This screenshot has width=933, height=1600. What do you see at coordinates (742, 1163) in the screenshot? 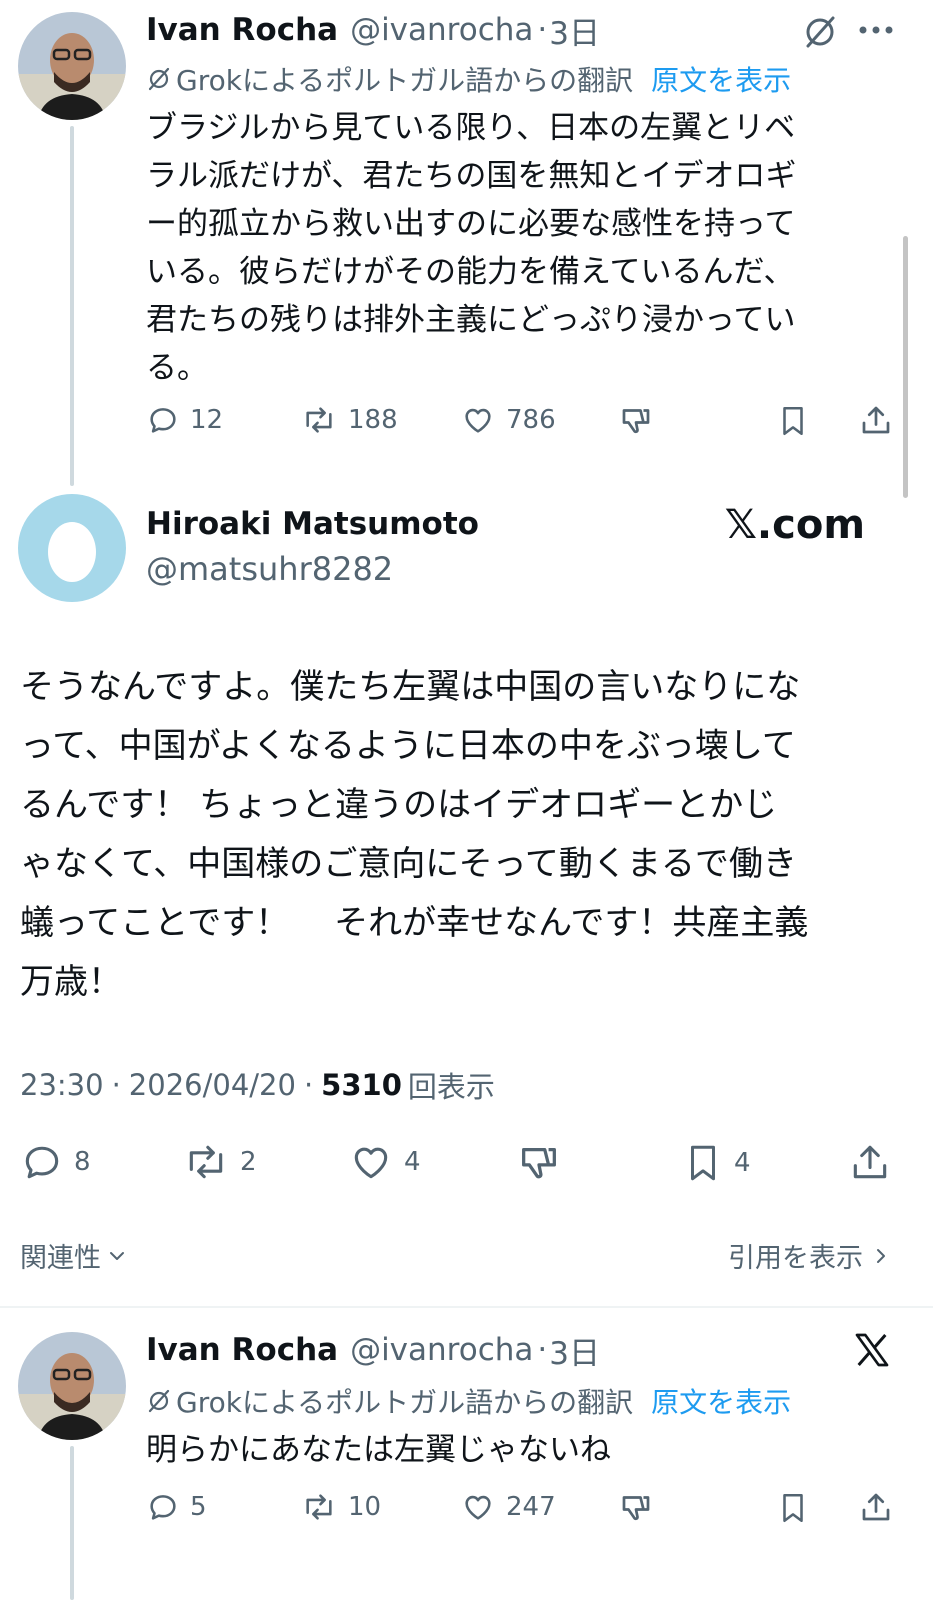
I see `bookmark-count: 4` at bounding box center [742, 1163].